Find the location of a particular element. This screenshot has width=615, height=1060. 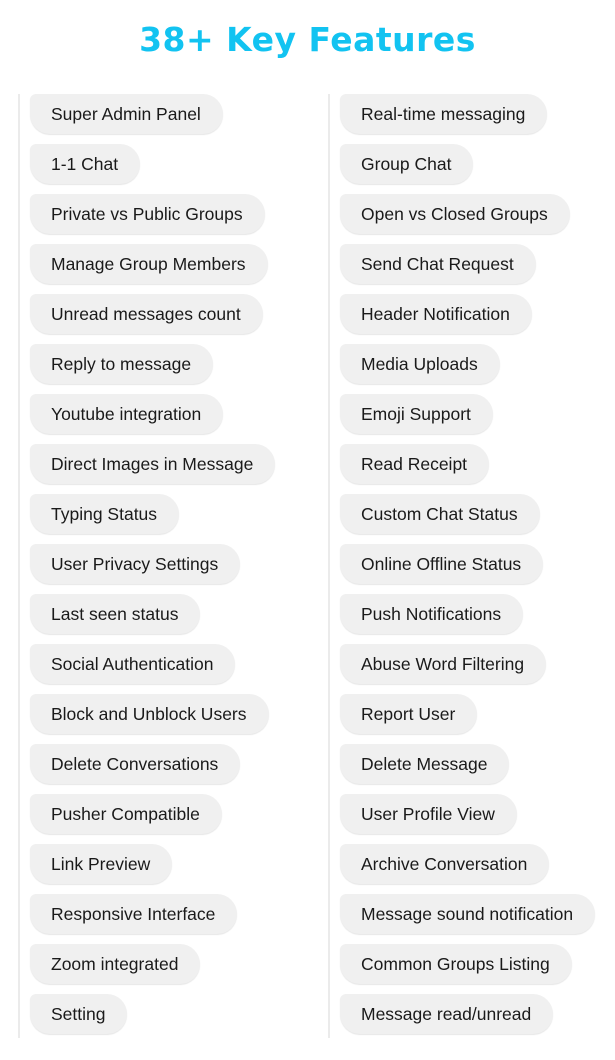

feature-pill: Delete Message is located at coordinates (425, 764).